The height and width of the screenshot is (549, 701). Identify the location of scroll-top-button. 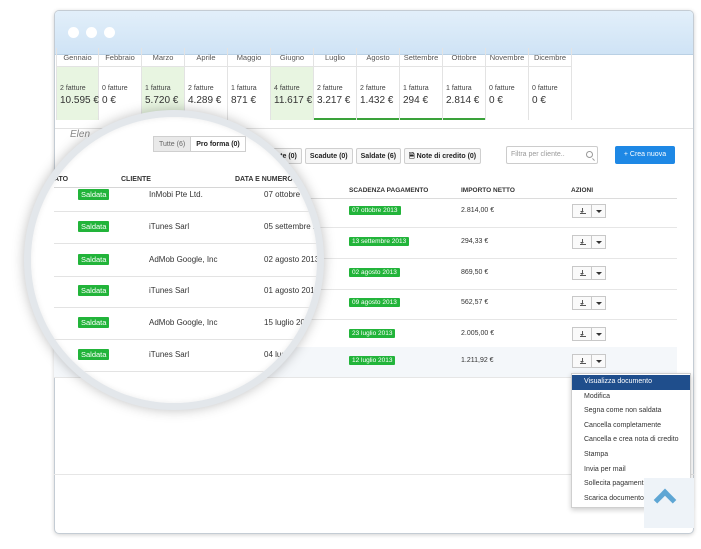
(669, 503).